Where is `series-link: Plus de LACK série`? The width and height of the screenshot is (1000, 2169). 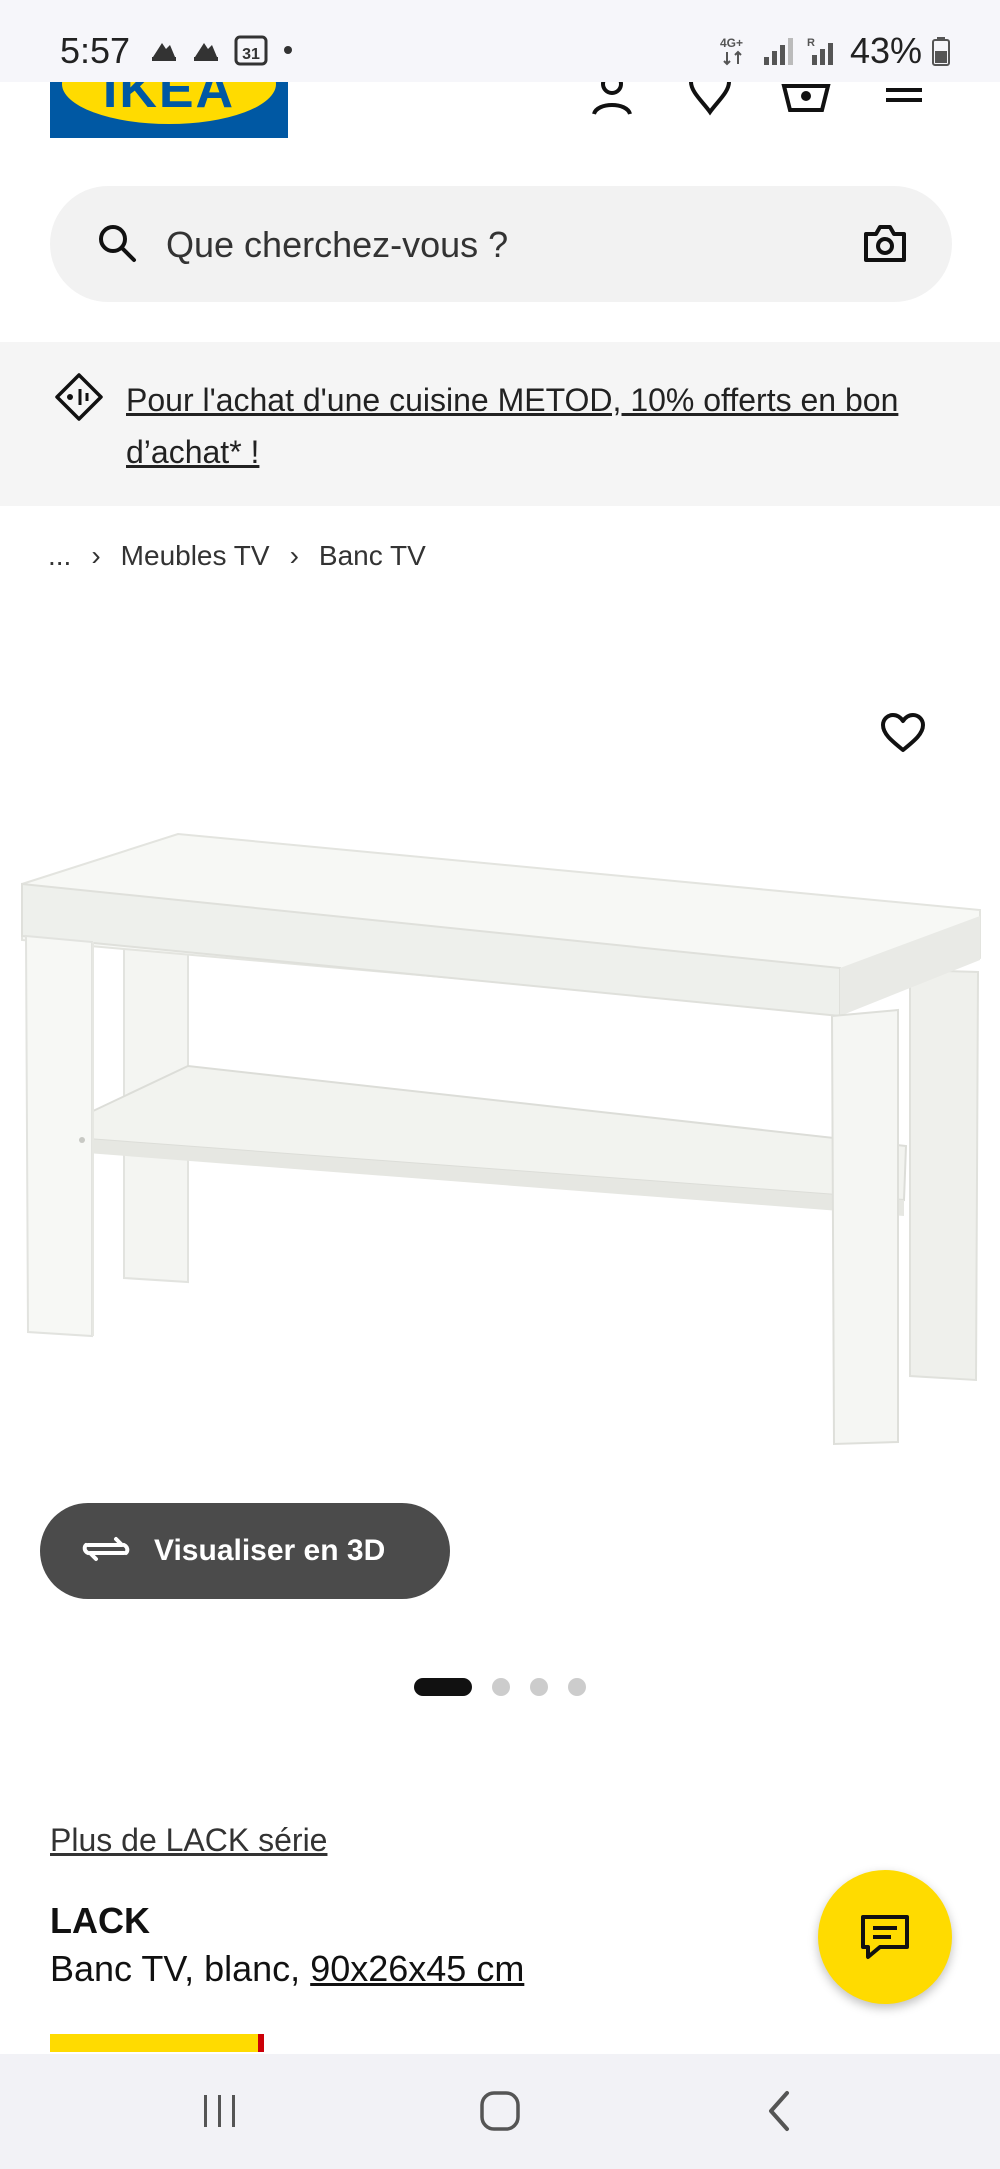
series-link: Plus de LACK série is located at coordinates (188, 1840).